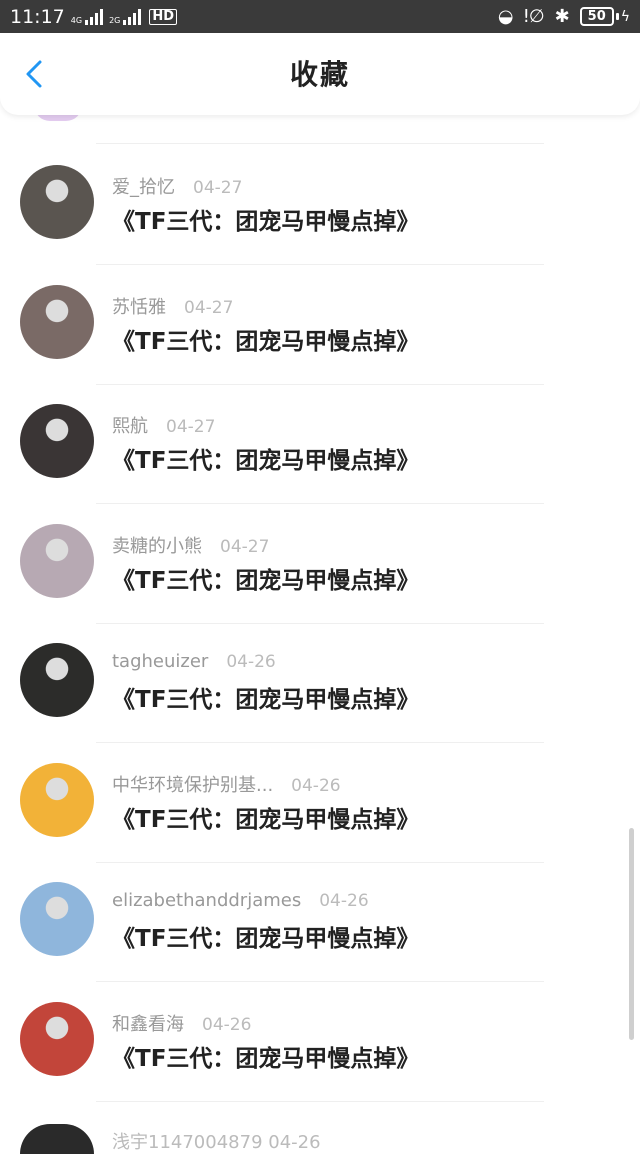 This screenshot has height=1154, width=640. I want to click on item-meta: 苏恬雅 04-27, so click(172, 306).